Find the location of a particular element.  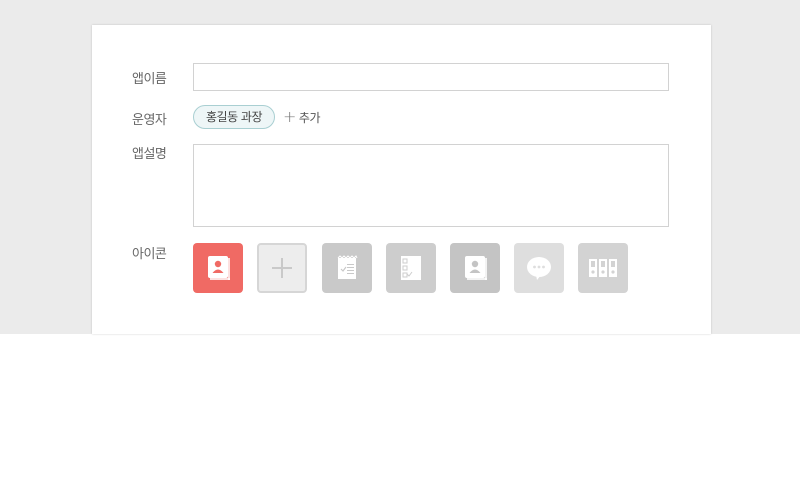

icon-option-chat is located at coordinates (539, 268).